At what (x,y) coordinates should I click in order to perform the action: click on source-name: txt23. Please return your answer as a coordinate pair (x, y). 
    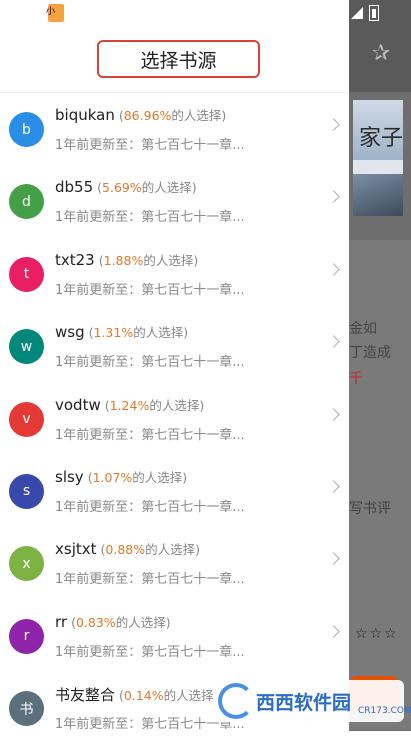
    Looking at the image, I should click on (75, 259).